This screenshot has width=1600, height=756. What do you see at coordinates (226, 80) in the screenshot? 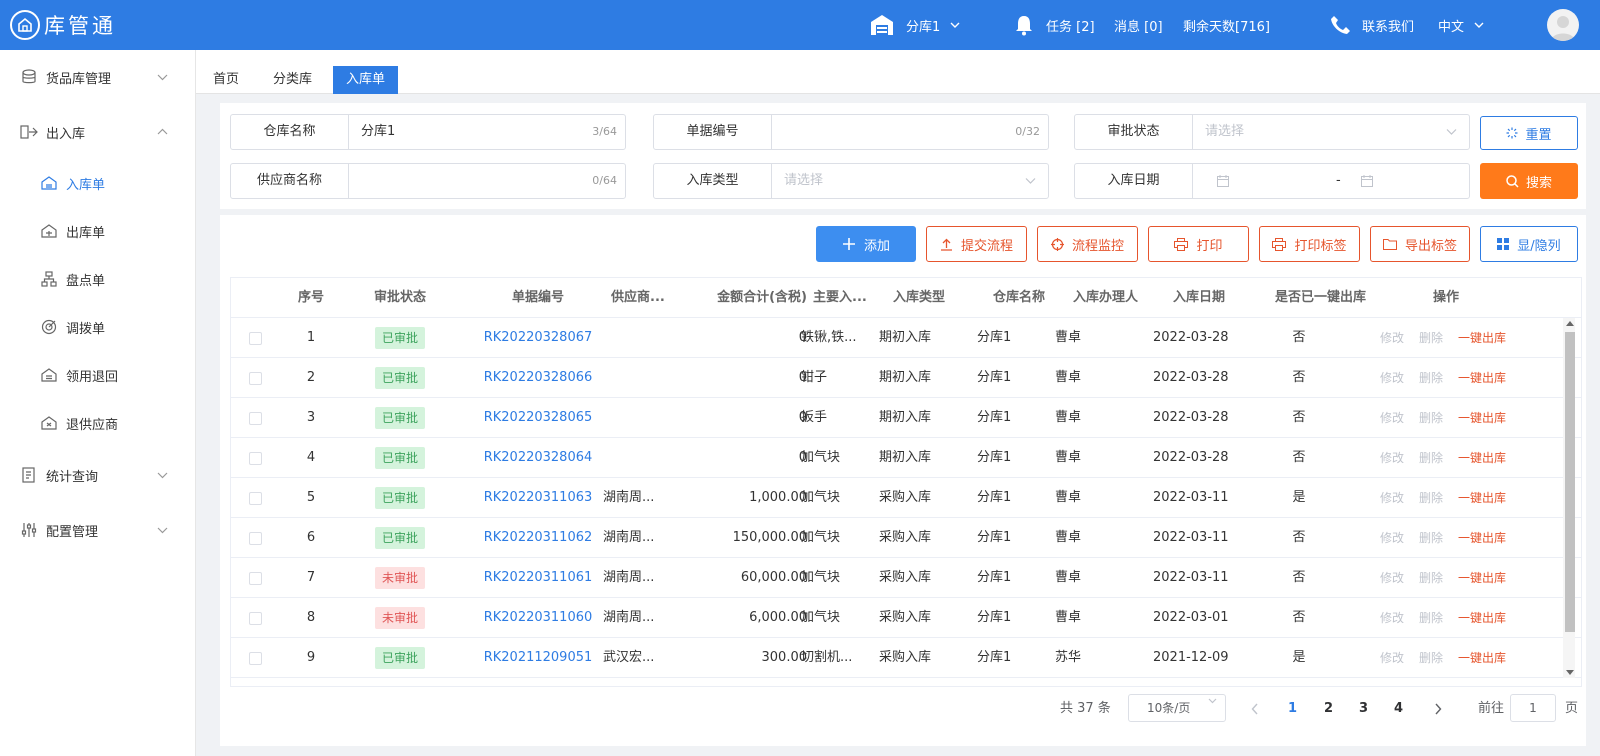
I see `tab-home: 首页` at bounding box center [226, 80].